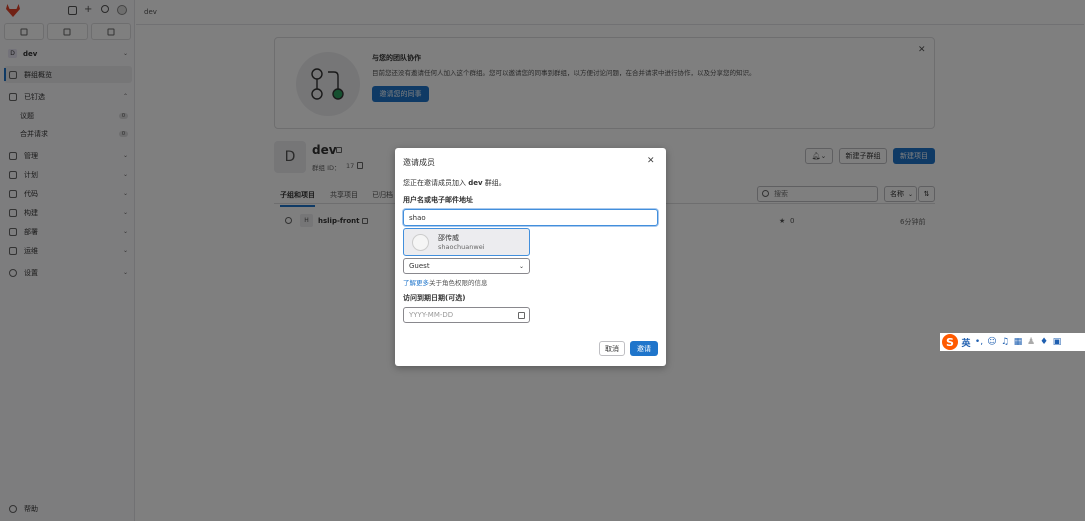  I want to click on description-prefix: 您正在邀请成员加入, so click(436, 183).